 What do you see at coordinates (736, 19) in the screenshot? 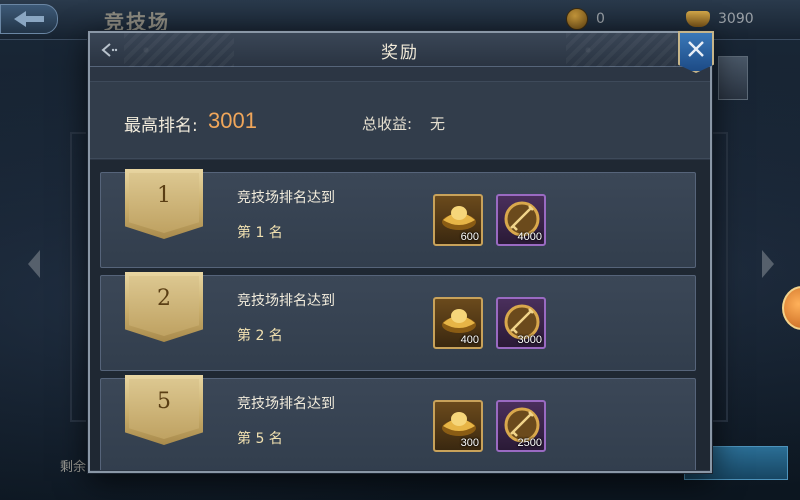
I see `gold-value: 3090` at bounding box center [736, 19].